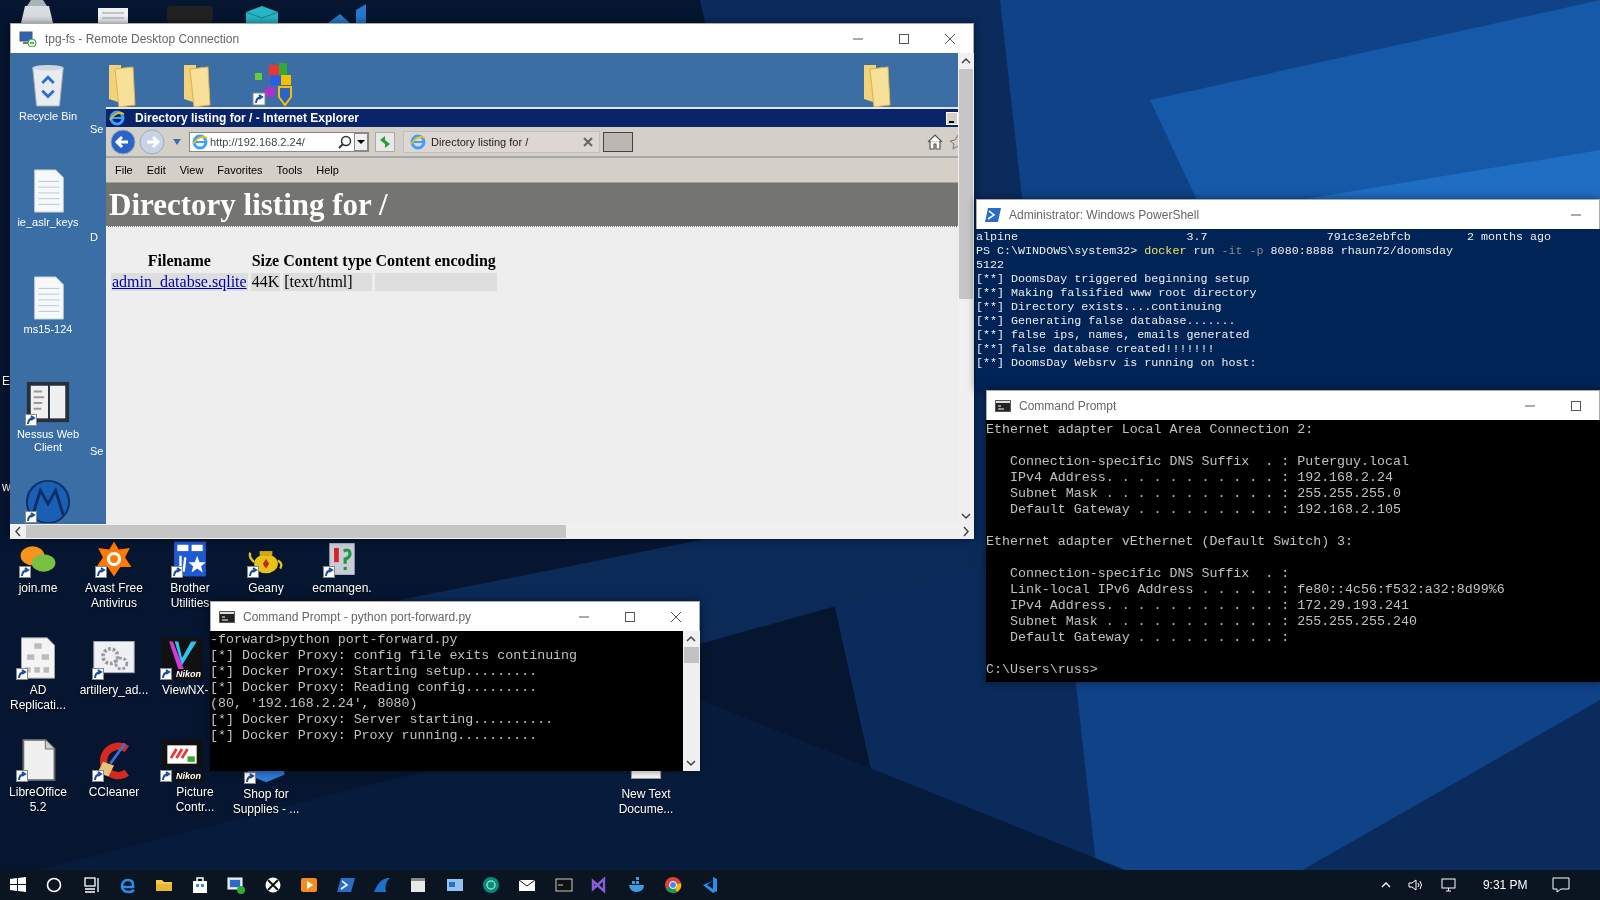 The image size is (1600, 900). I want to click on icon-label: Nessus Web Client, so click(48, 441).